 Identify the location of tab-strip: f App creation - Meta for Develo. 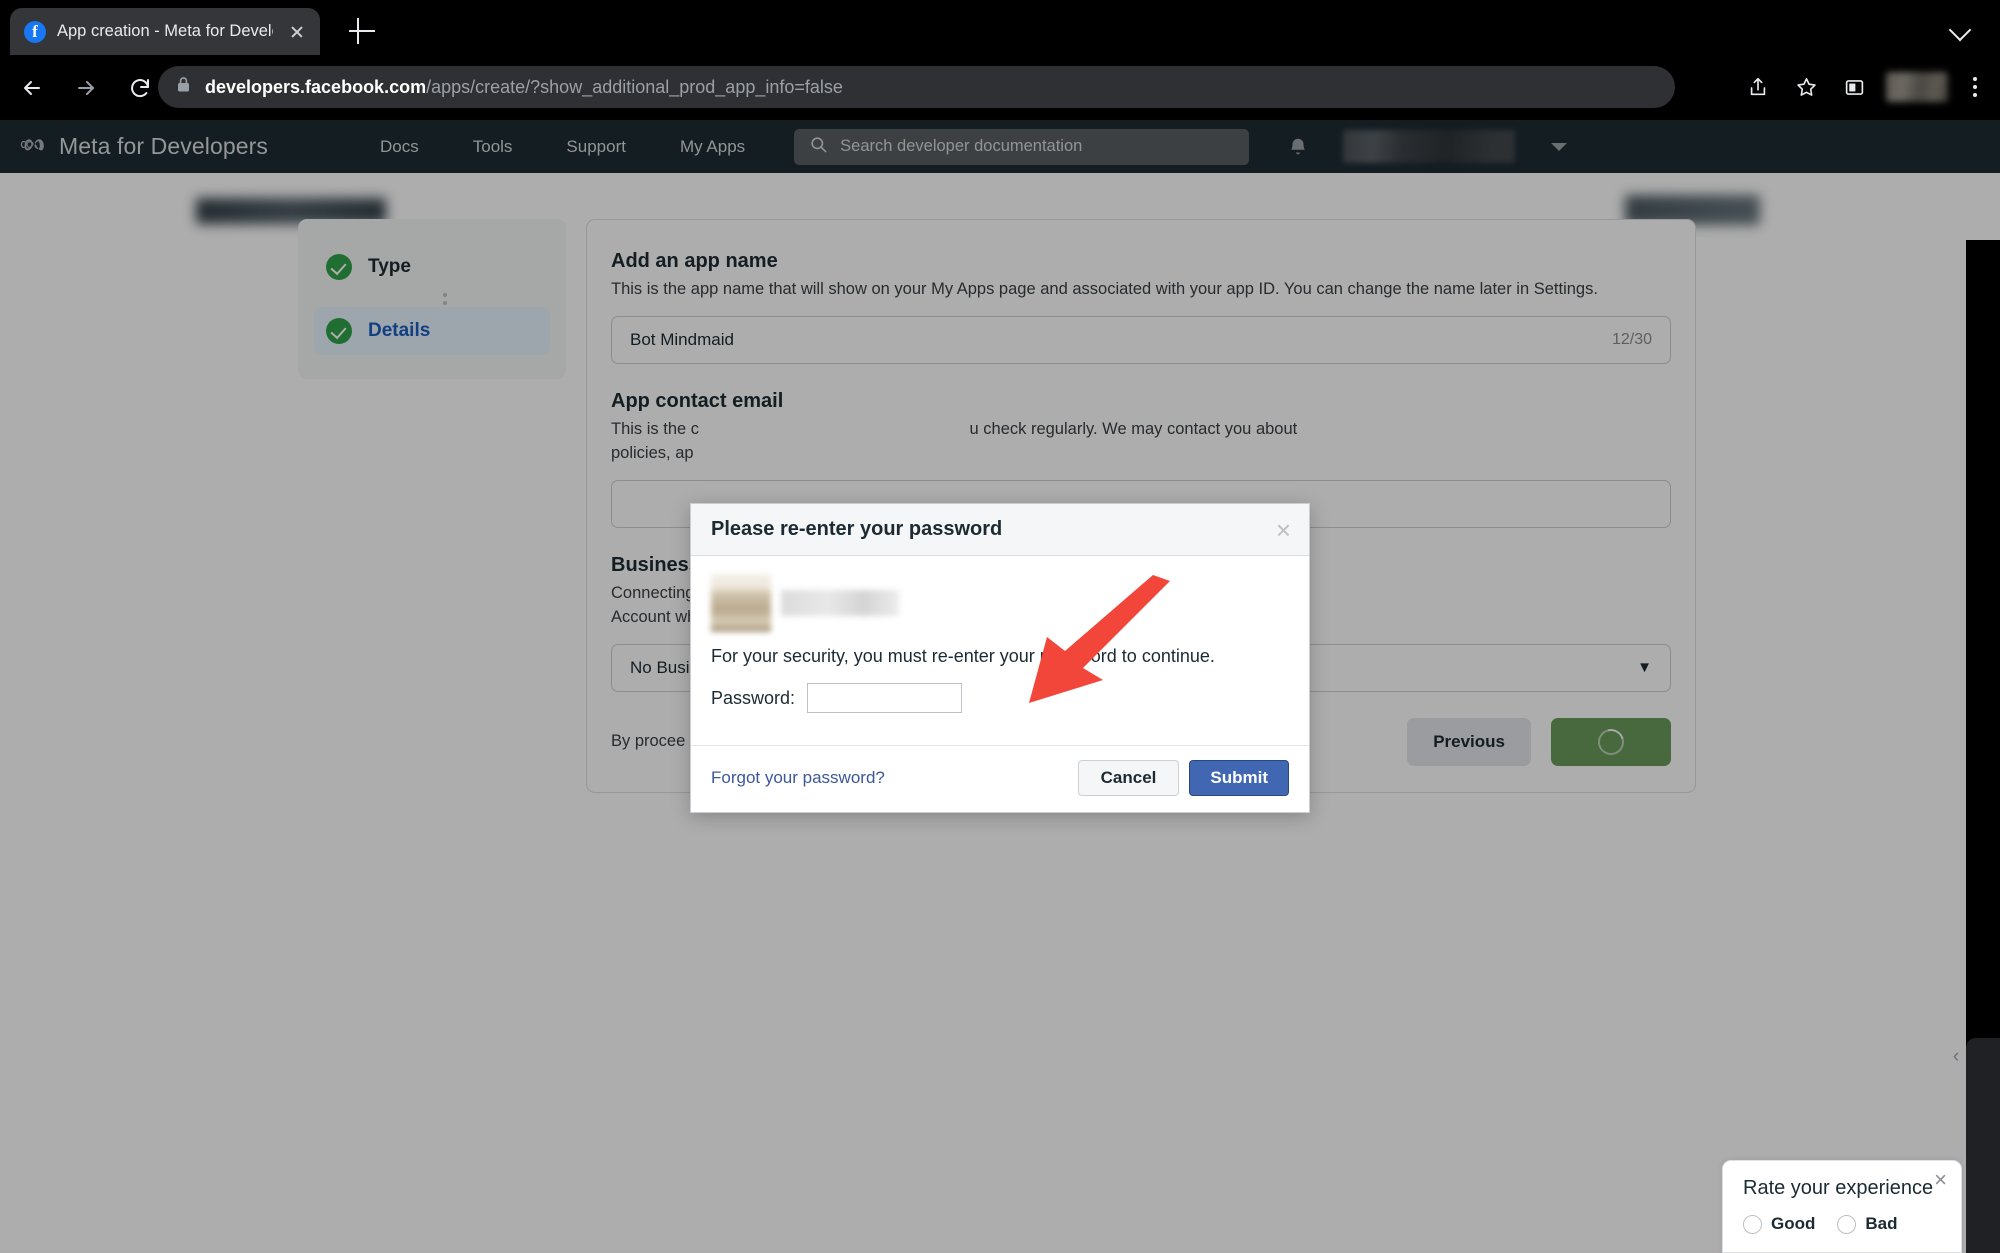
(1000, 27).